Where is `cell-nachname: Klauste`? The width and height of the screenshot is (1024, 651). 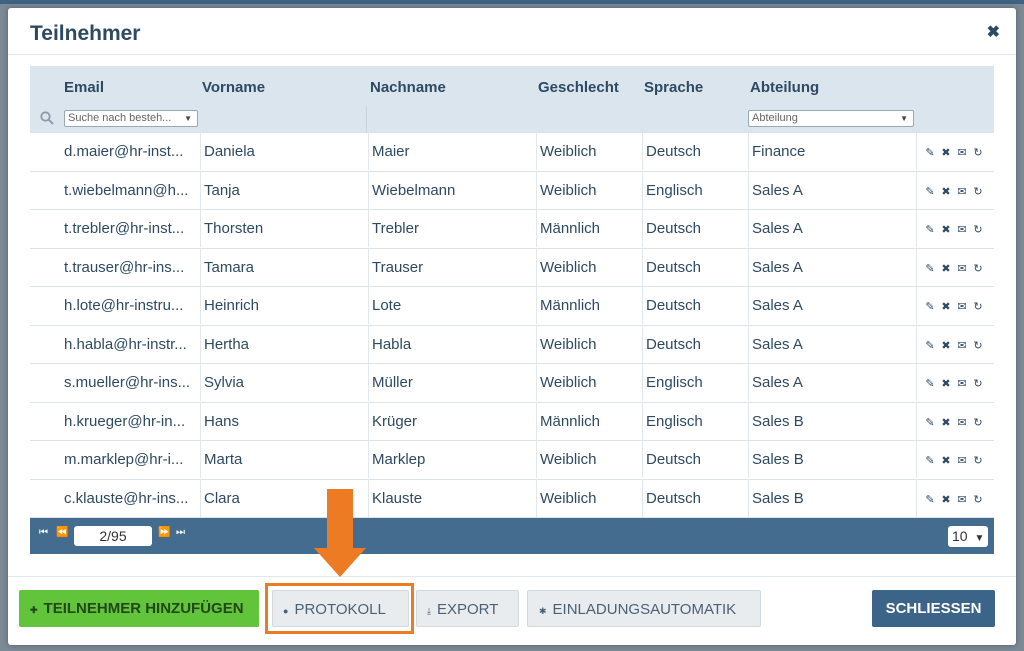 cell-nachname: Klauste is located at coordinates (397, 498).